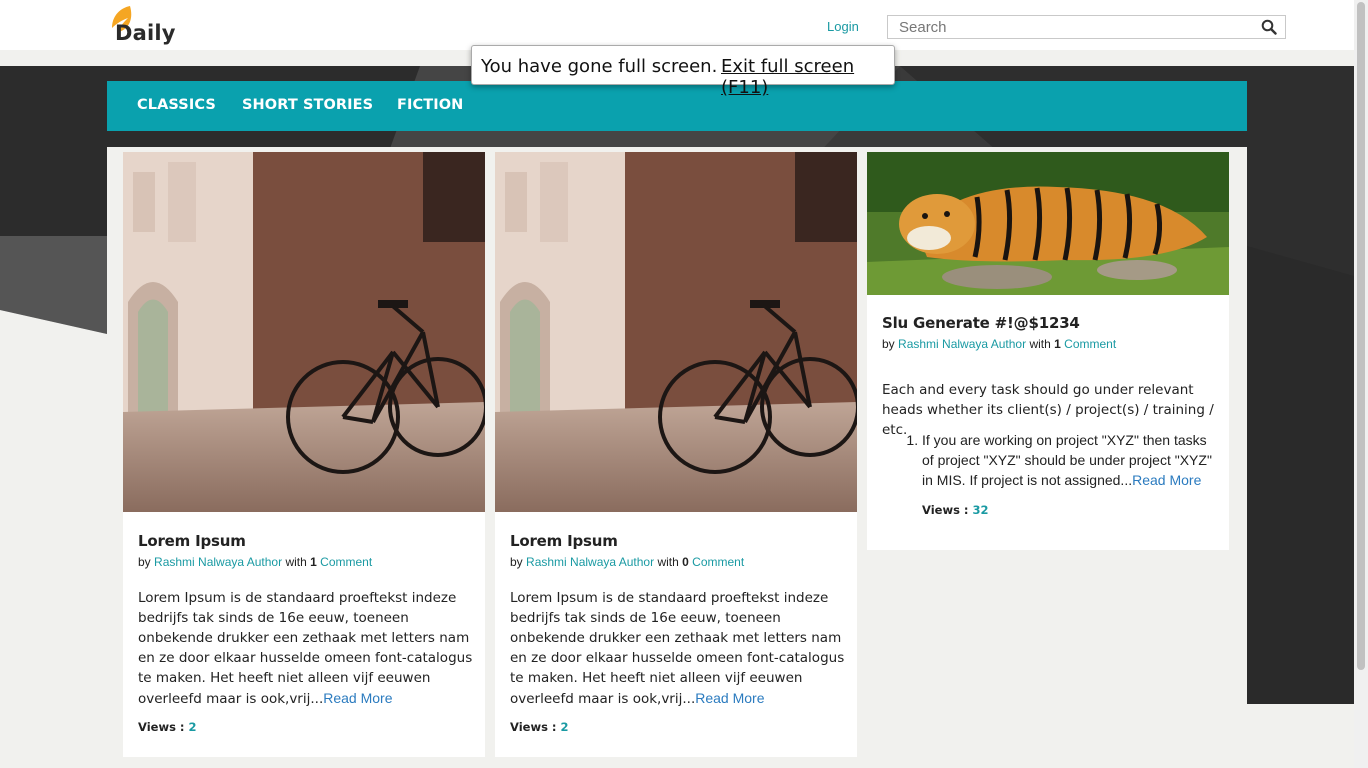  Describe the element at coordinates (677, 25) in the screenshot. I see `site-header: Daily Login` at that location.